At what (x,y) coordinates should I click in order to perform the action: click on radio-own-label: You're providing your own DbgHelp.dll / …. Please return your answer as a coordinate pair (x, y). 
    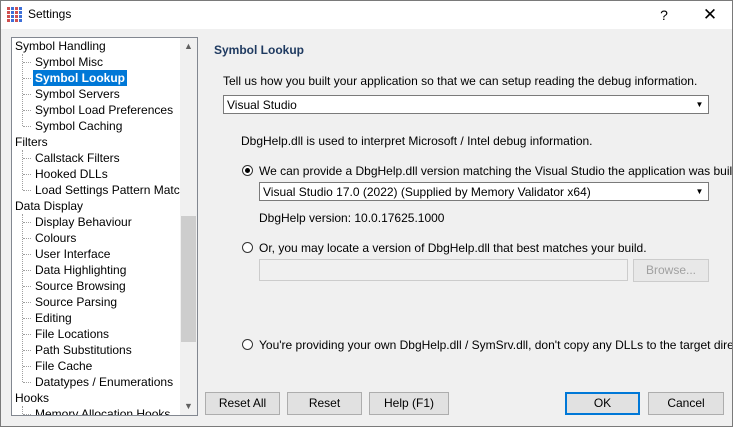
    Looking at the image, I should click on (495, 345).